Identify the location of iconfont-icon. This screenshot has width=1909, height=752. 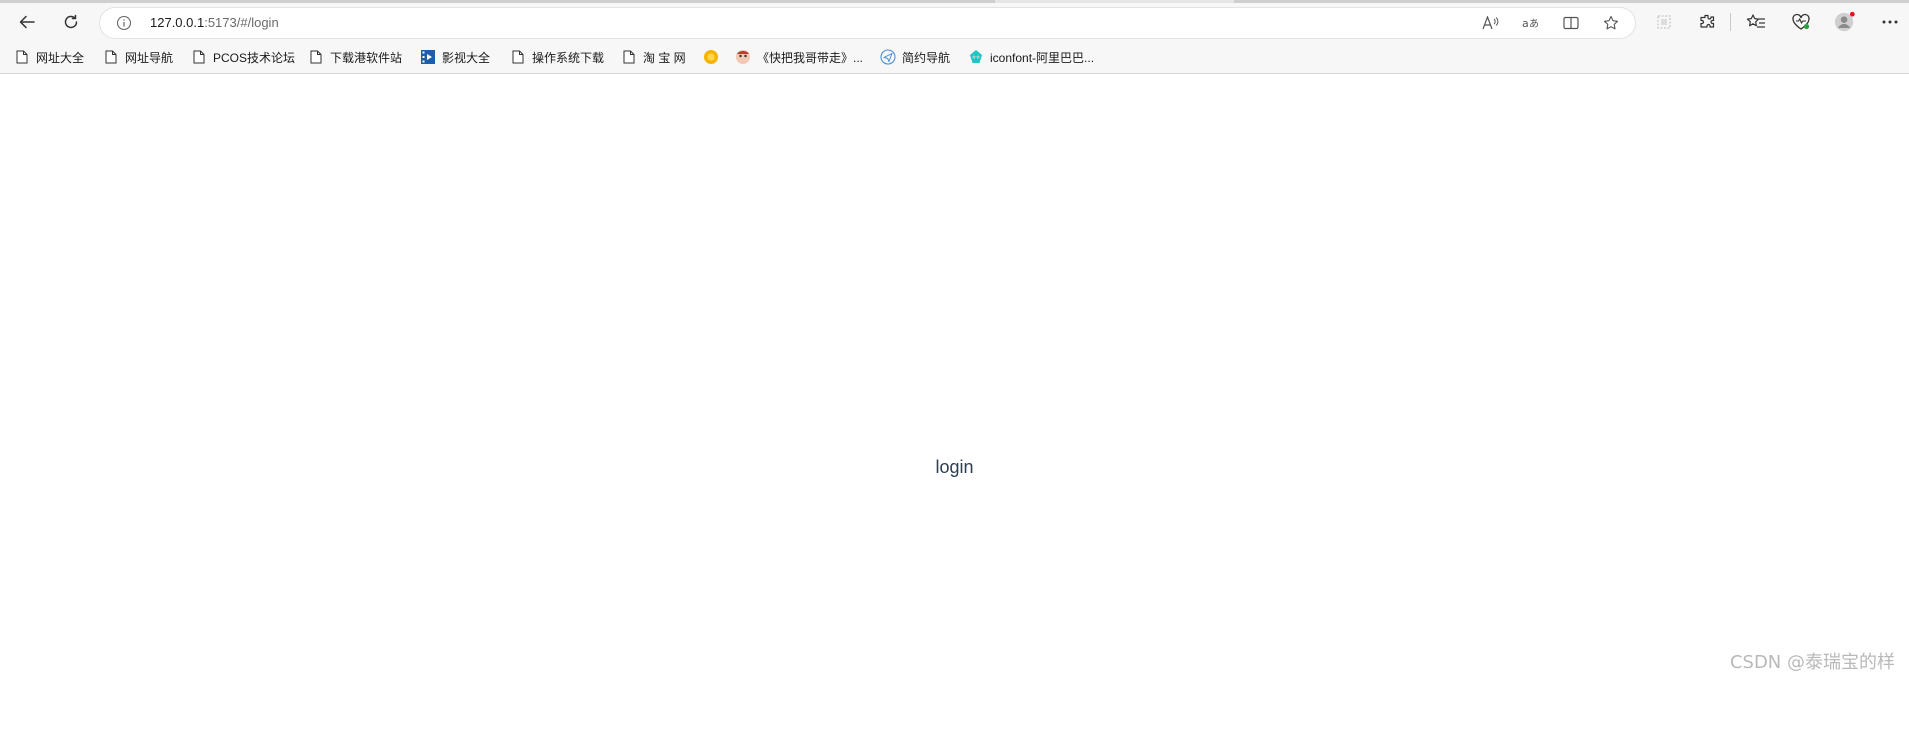
(976, 57).